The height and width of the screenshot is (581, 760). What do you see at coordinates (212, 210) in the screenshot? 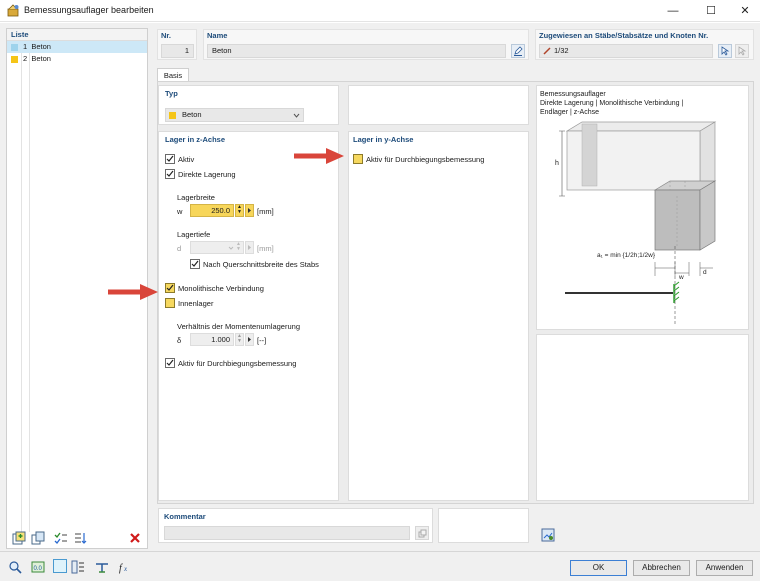
I see `lagerbreite-input: 250.0` at bounding box center [212, 210].